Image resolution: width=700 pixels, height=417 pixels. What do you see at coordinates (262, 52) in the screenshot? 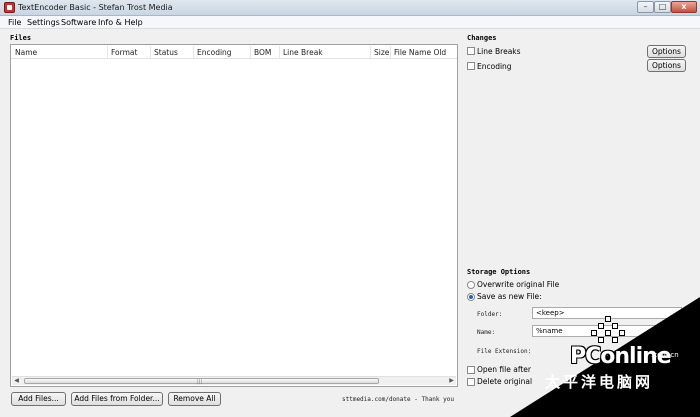
I see `column-bom: BOM` at bounding box center [262, 52].